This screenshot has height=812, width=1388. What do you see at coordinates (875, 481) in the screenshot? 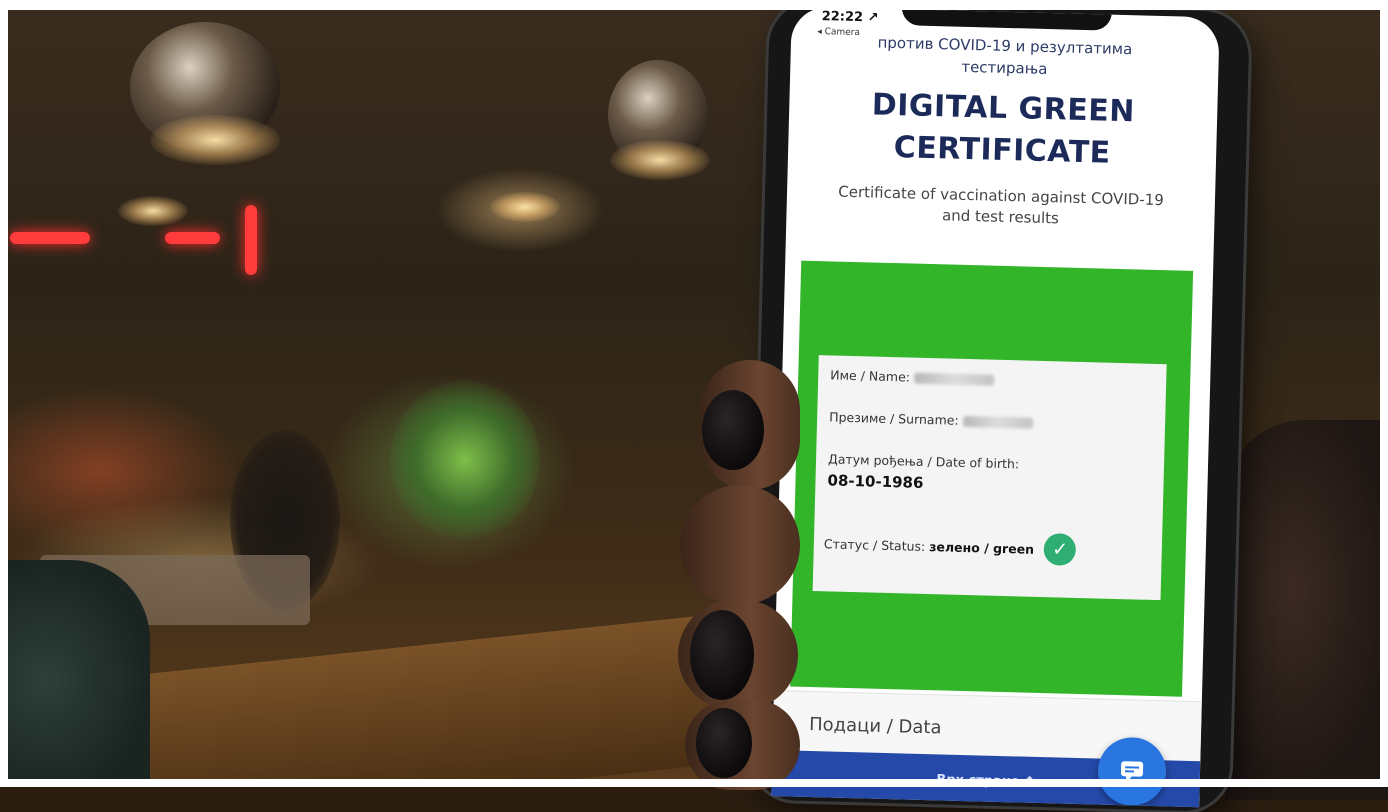
I see `dob-value: 08-10-1986` at bounding box center [875, 481].